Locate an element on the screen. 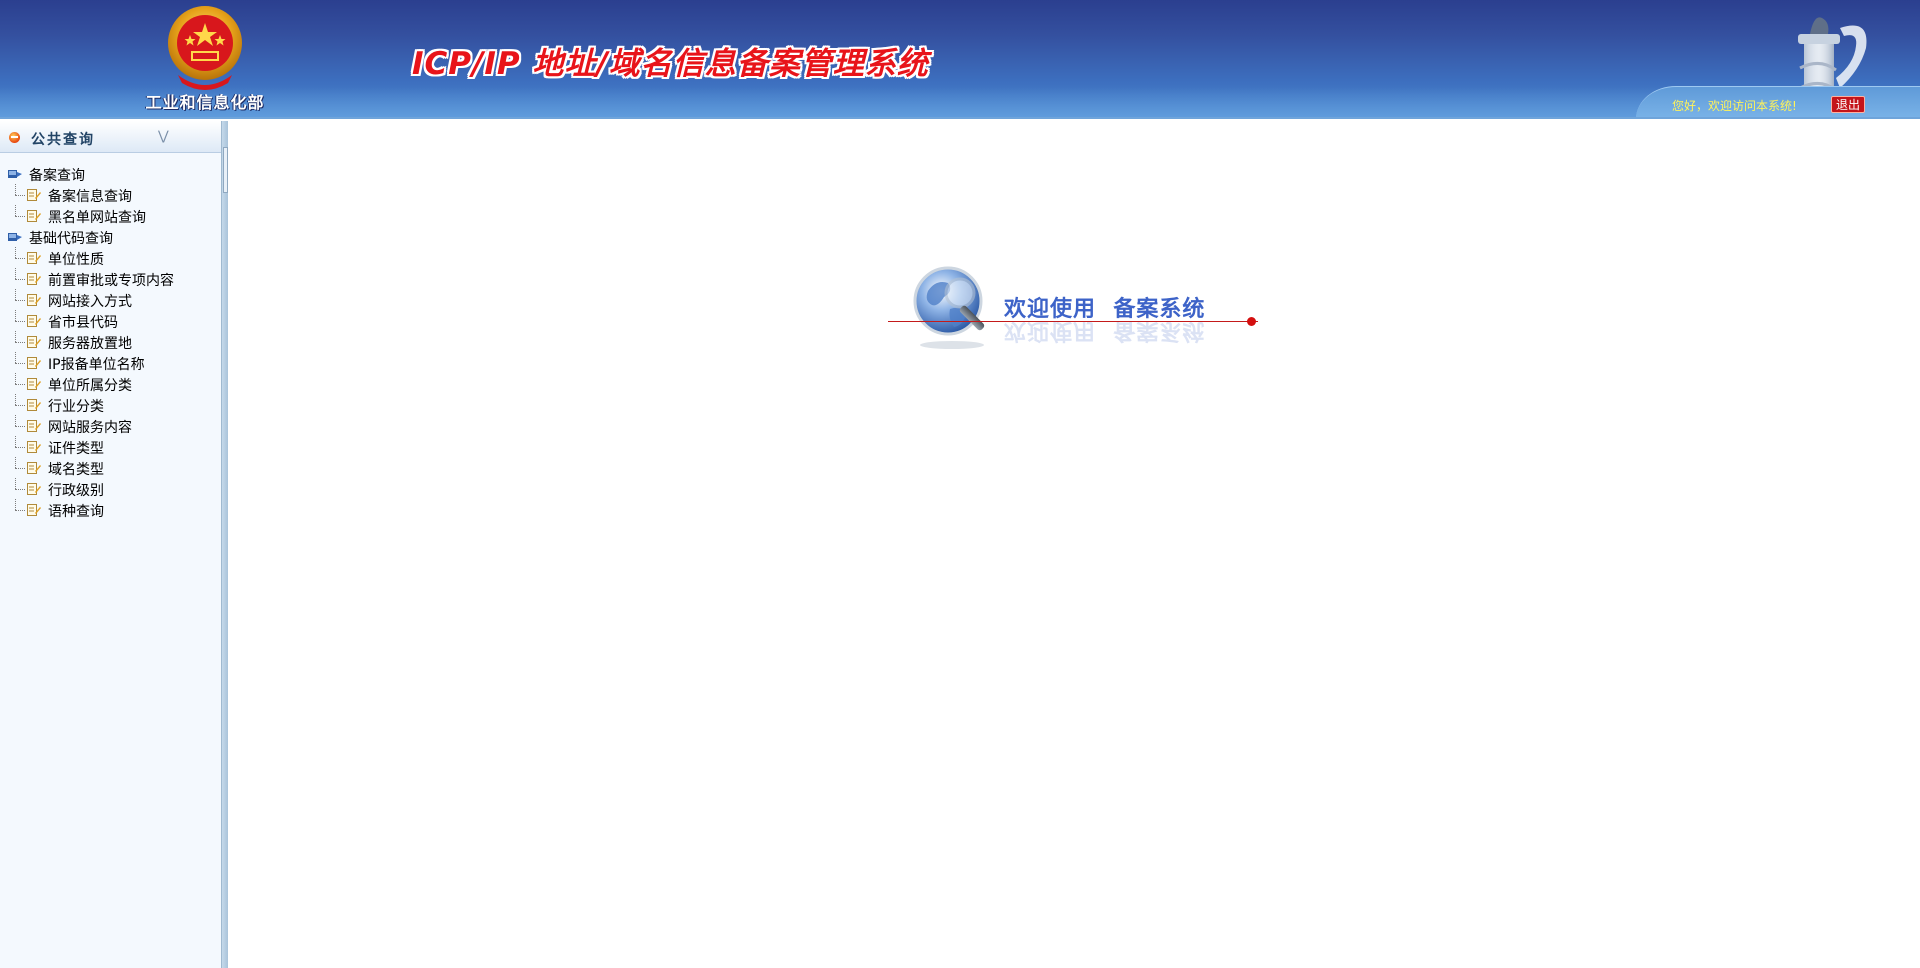  tree-item: IP报备单位名称 is located at coordinates (110, 362).